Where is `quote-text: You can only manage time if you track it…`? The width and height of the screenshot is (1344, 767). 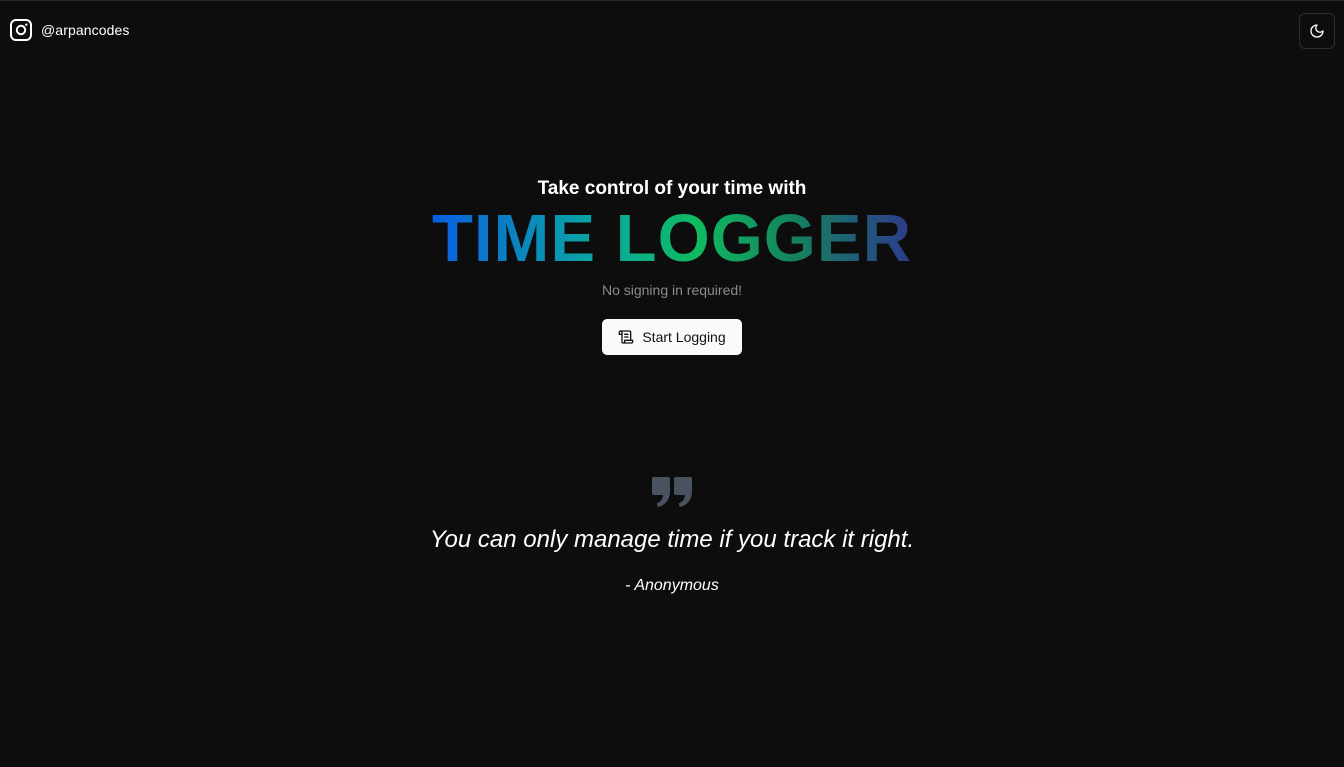 quote-text: You can only manage time if you track it… is located at coordinates (672, 539).